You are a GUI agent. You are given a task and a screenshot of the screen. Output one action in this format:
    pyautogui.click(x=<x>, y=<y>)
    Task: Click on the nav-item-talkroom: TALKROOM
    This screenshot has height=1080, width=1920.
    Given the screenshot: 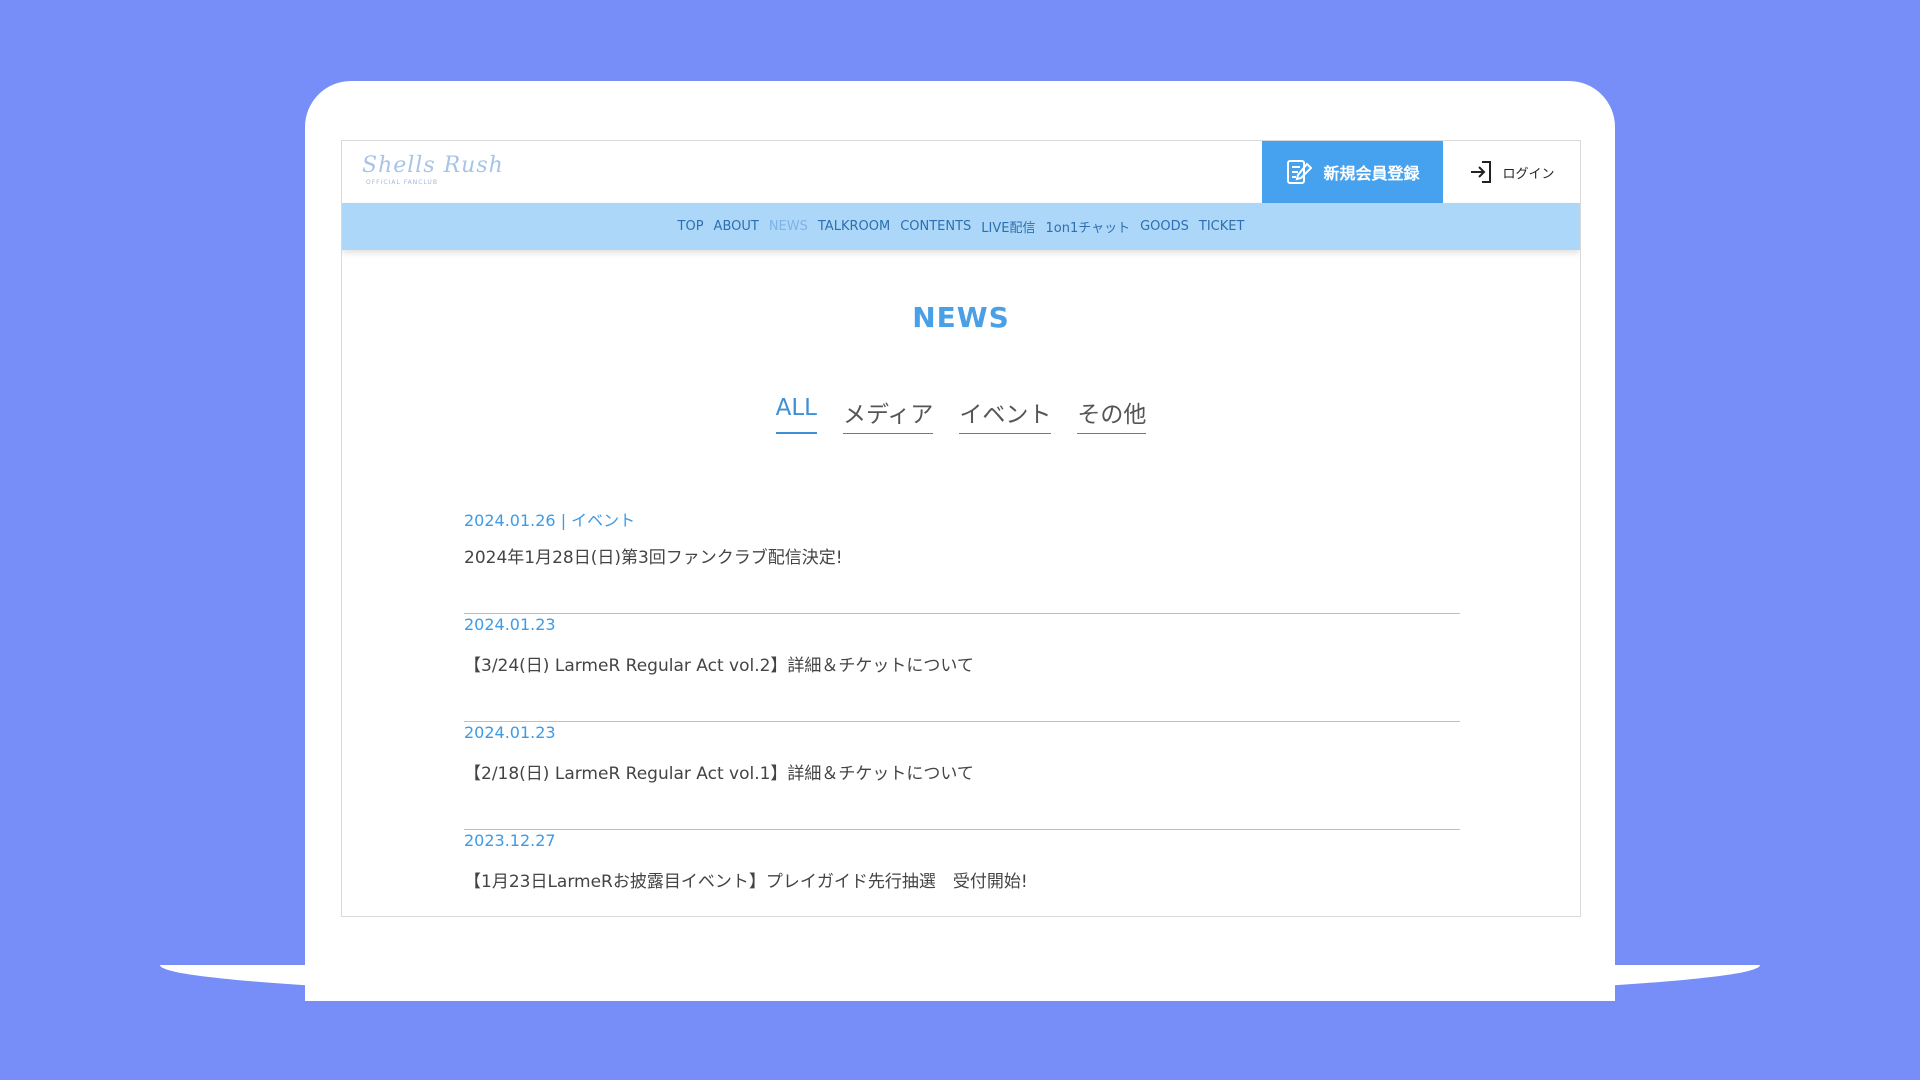 What is the action you would take?
    pyautogui.click(x=854, y=226)
    